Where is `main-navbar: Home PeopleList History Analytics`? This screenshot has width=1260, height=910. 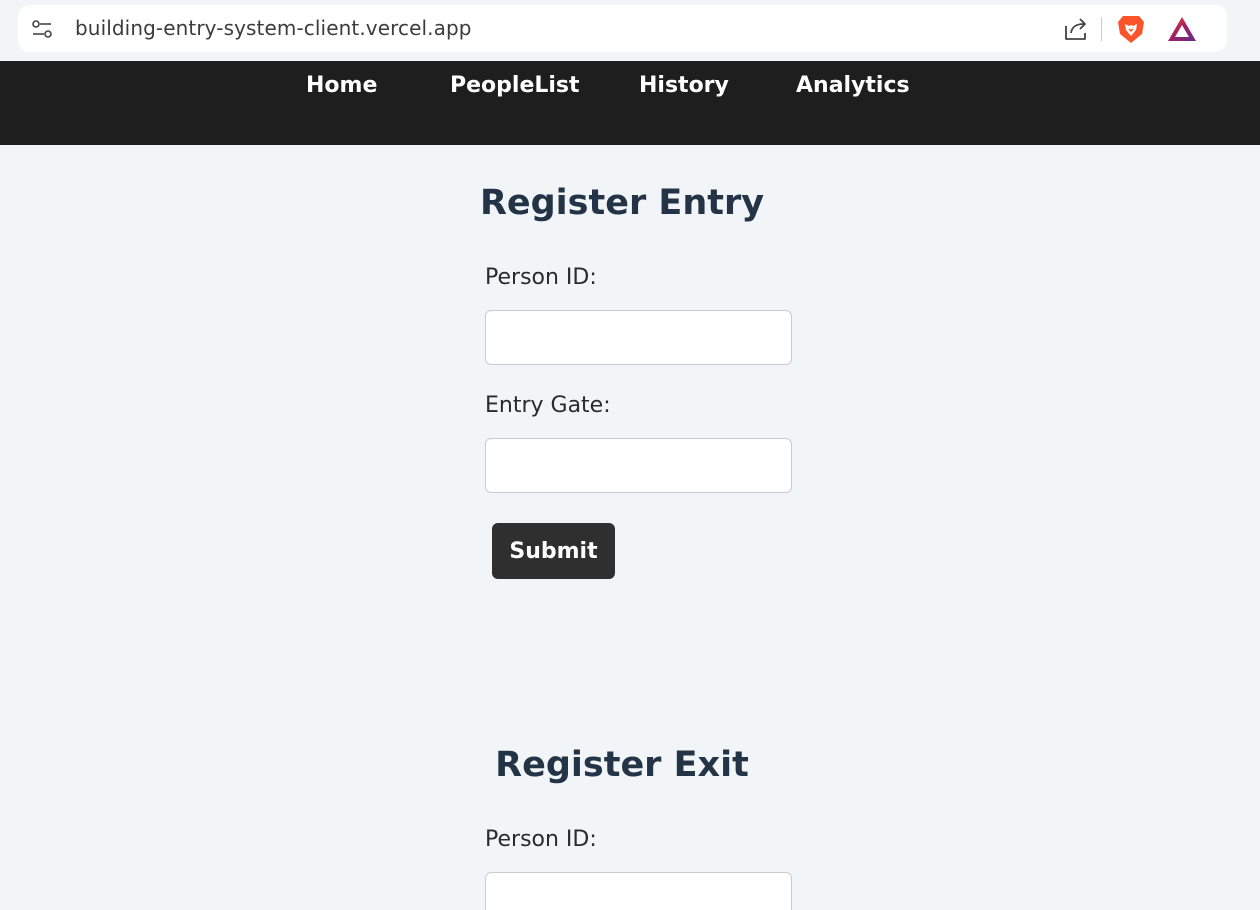 main-navbar: Home PeopleList History Analytics is located at coordinates (630, 103).